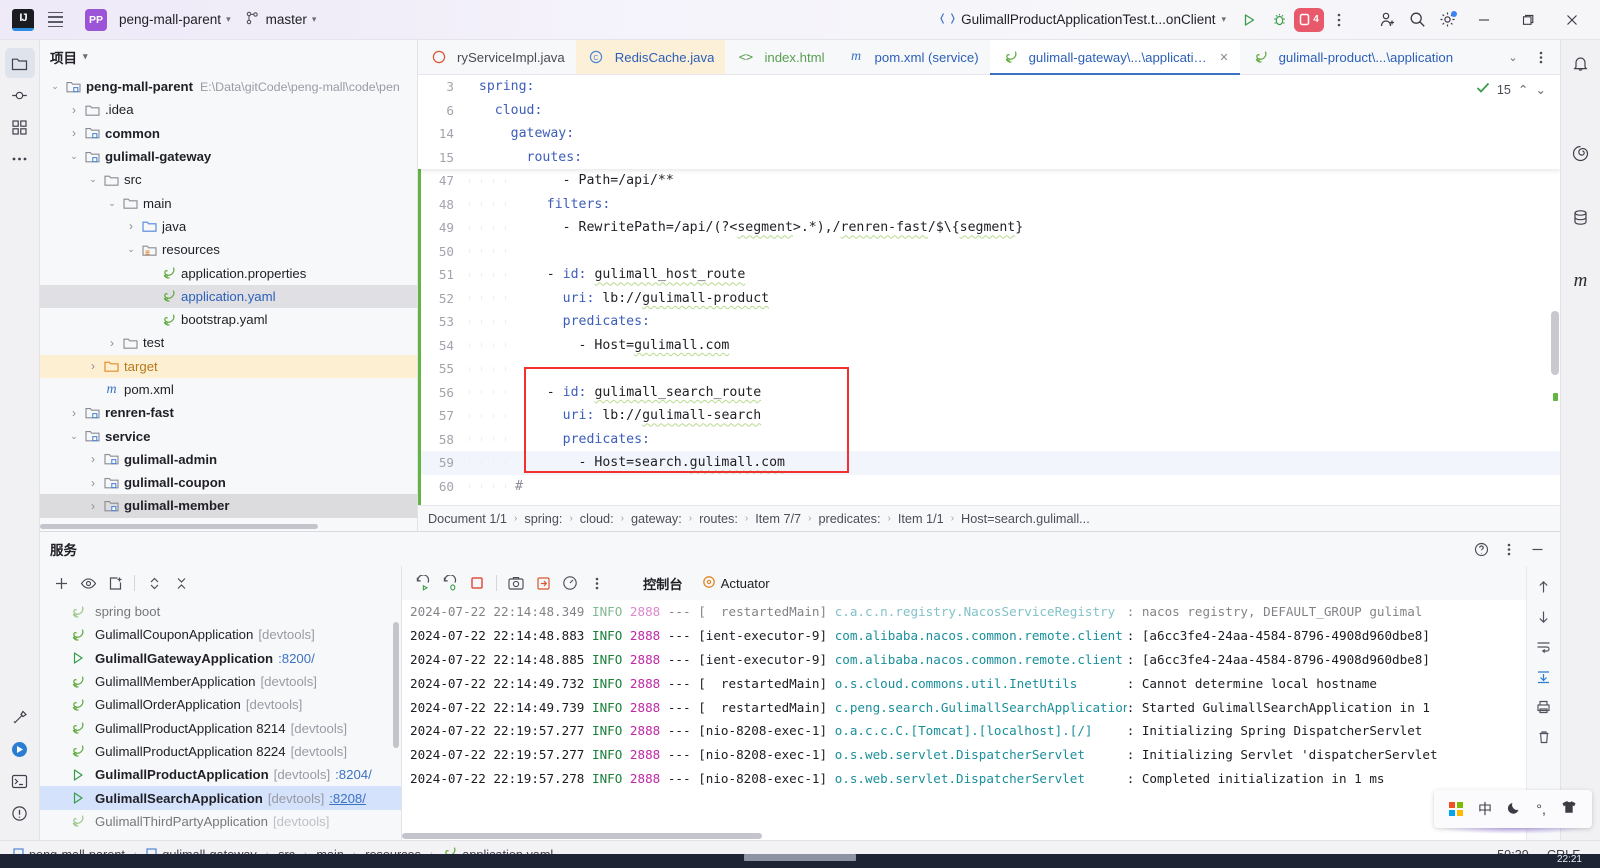 Image resolution: width=1600 pixels, height=868 pixels. Describe the element at coordinates (179, 526) in the screenshot. I see `project-tree-scrollbar` at that location.